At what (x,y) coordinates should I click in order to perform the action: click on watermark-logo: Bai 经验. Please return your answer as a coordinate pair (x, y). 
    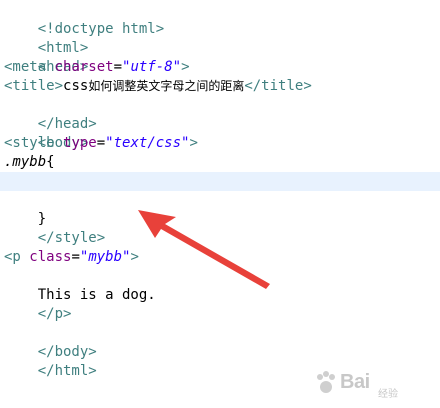
    Looking at the image, I should click on (374, 385).